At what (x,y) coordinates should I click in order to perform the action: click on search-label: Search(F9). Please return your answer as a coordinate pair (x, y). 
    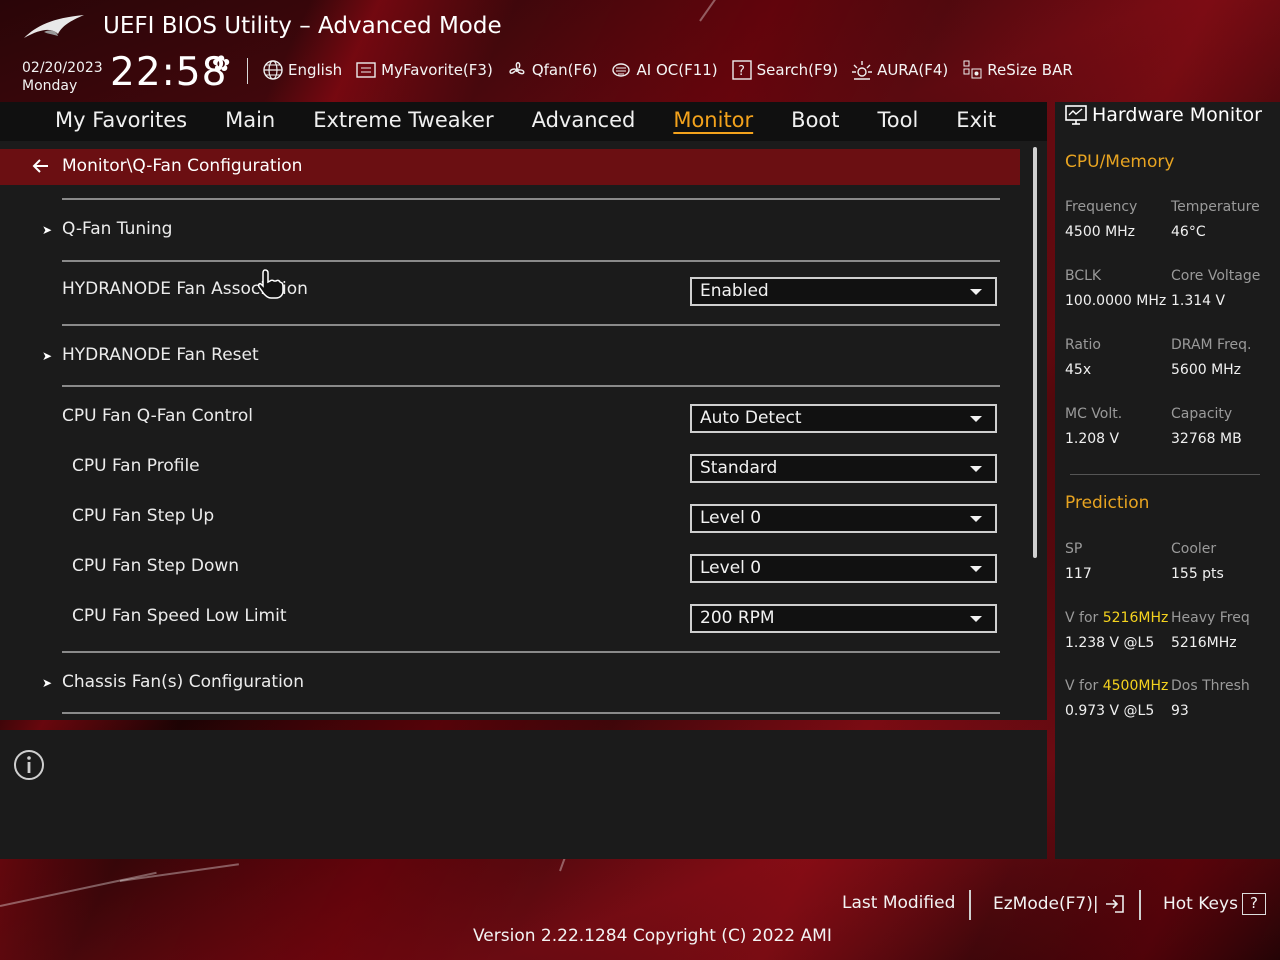
    Looking at the image, I should click on (797, 70).